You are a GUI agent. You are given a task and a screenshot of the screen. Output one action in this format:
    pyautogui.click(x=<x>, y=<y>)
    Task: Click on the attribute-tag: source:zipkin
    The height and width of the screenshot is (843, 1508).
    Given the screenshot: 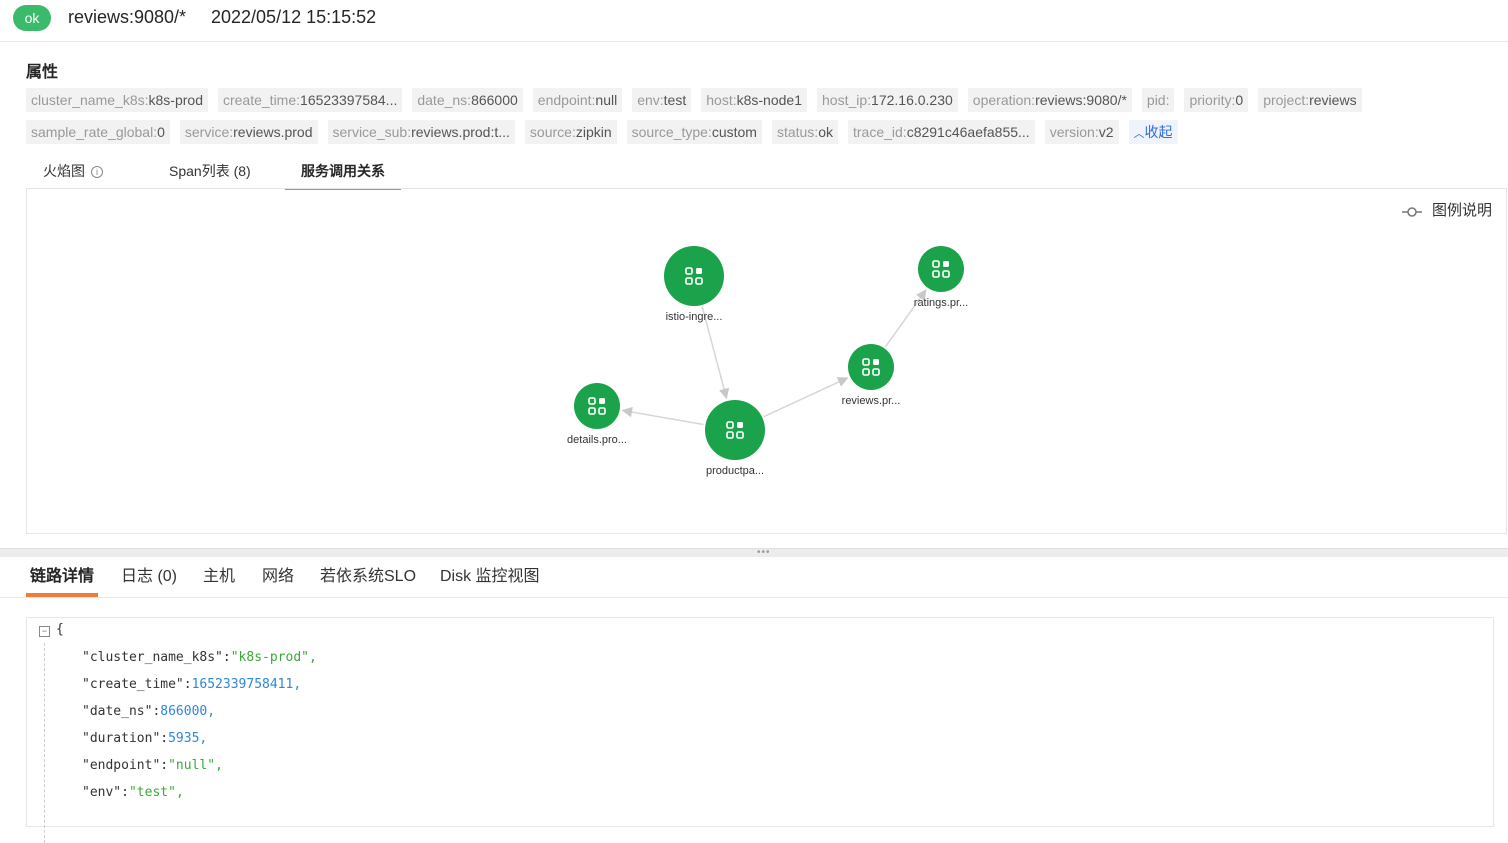 What is the action you would take?
    pyautogui.click(x=570, y=132)
    